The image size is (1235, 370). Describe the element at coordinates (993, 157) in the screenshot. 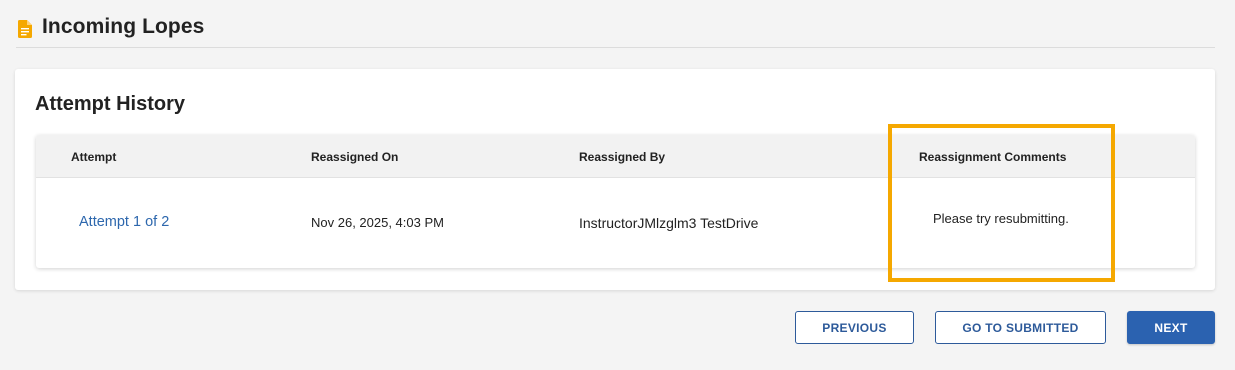

I see `column-header-reassignment-comments: Reassignment Comments` at that location.